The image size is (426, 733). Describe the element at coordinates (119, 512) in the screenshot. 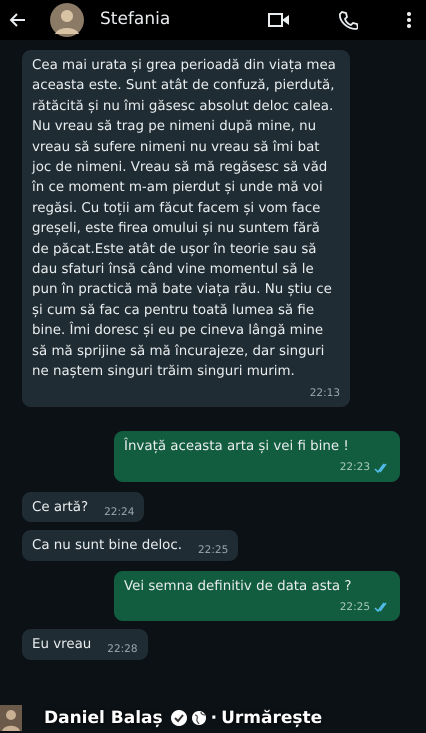

I see `message-time: 22:24` at that location.